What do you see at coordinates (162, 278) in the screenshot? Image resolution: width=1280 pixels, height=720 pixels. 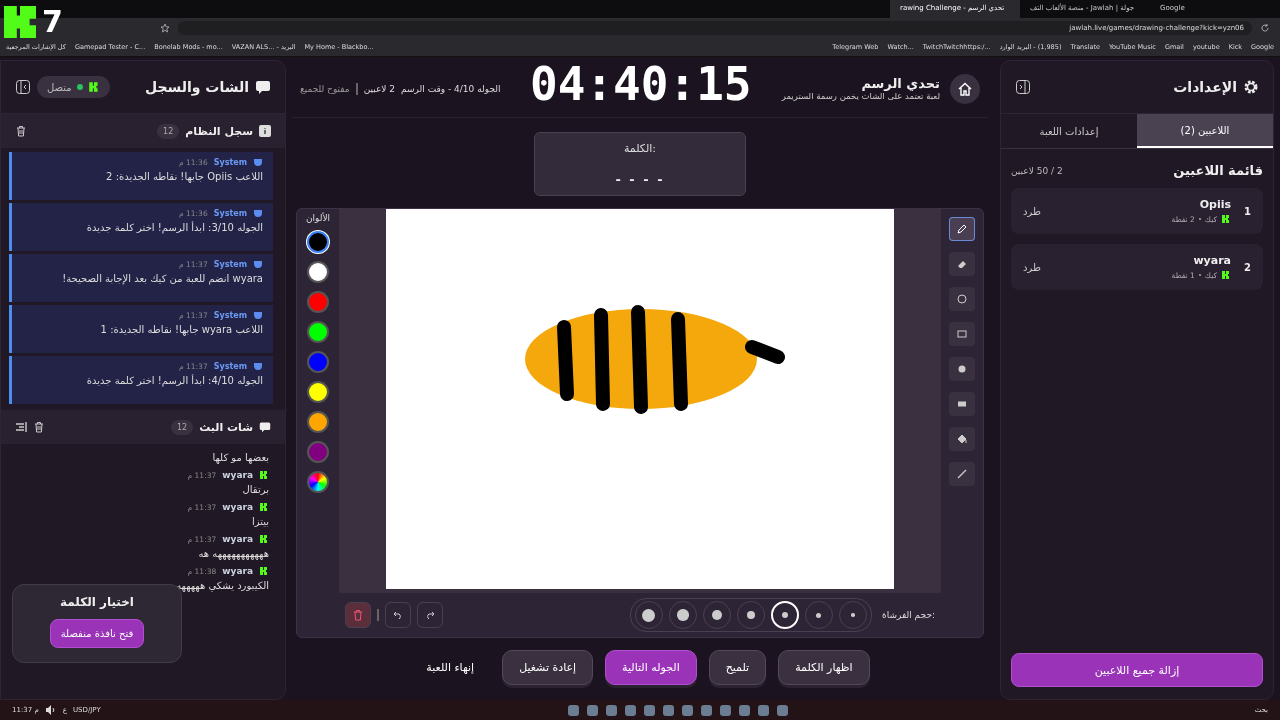 I see `log-text: wyara انضم للعبة من كيك بعد الإجابة الصحيحة!` at bounding box center [162, 278].